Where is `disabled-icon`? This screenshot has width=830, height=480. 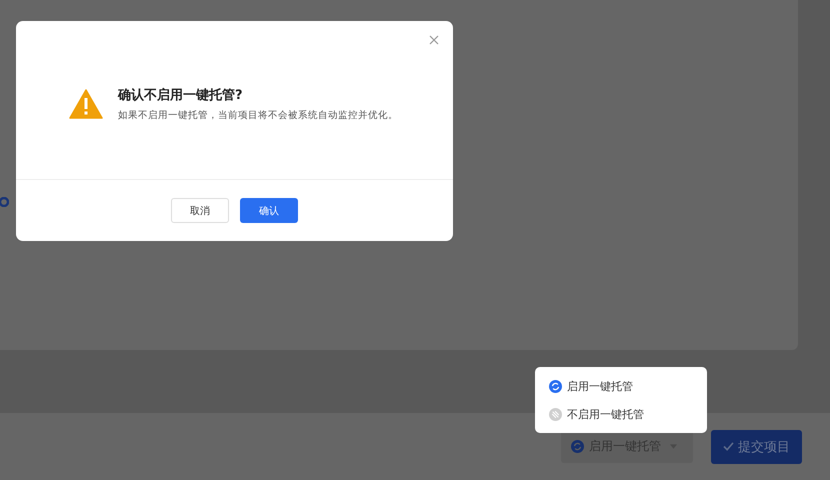
disabled-icon is located at coordinates (555, 414).